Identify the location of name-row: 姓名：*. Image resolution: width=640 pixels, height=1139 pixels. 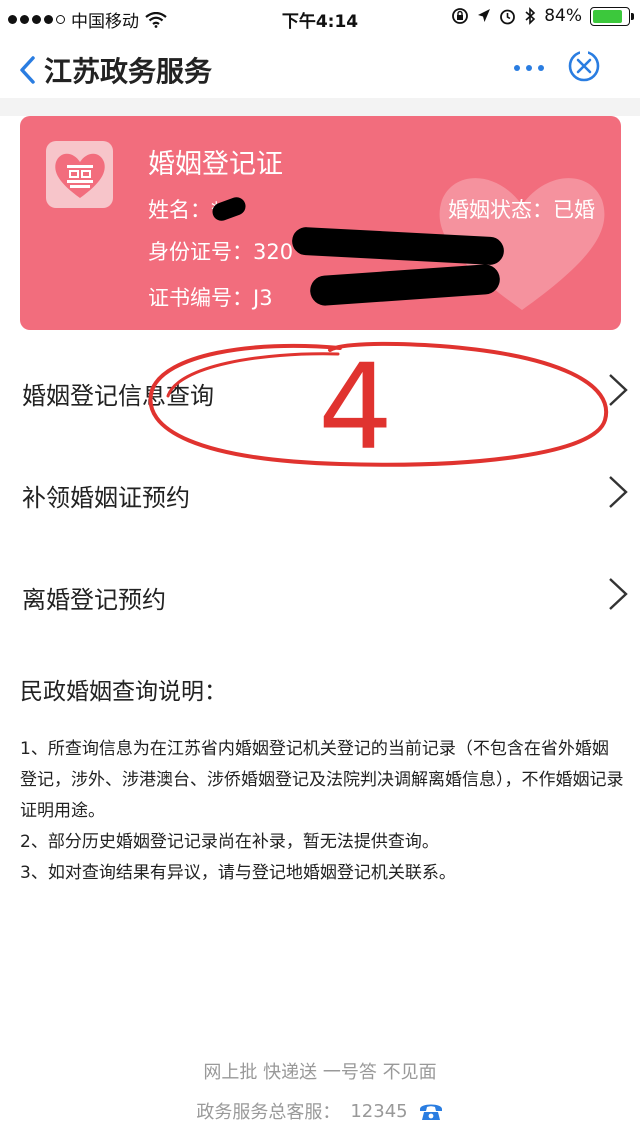
(185, 209).